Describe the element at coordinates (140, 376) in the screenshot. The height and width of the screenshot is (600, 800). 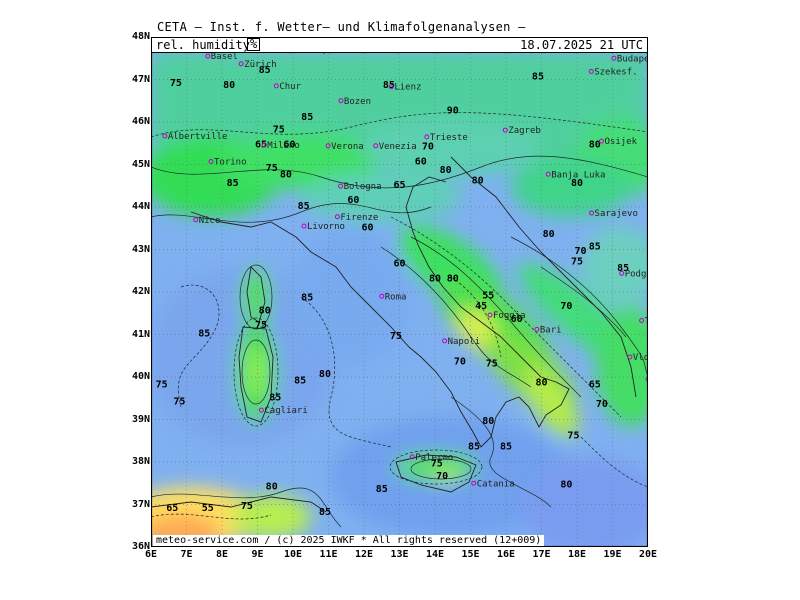
I see `latitude-tick-label: 40N` at that location.